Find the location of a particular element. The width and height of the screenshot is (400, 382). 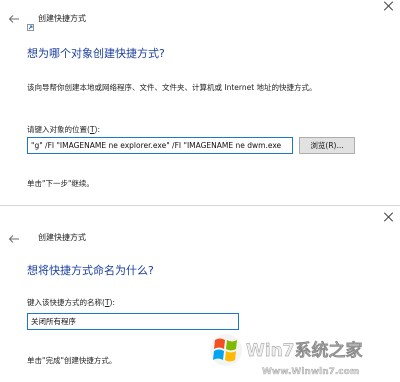

next-hint-text: 单击"下一步"继续。 is located at coordinates (60, 183).